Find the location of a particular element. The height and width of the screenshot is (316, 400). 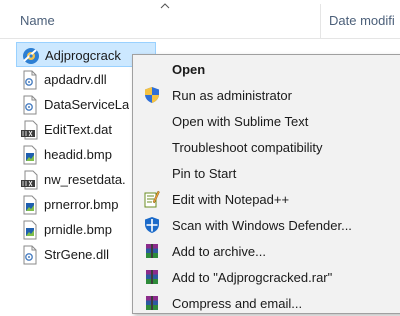

file-name: EditText.dat is located at coordinates (78, 129).